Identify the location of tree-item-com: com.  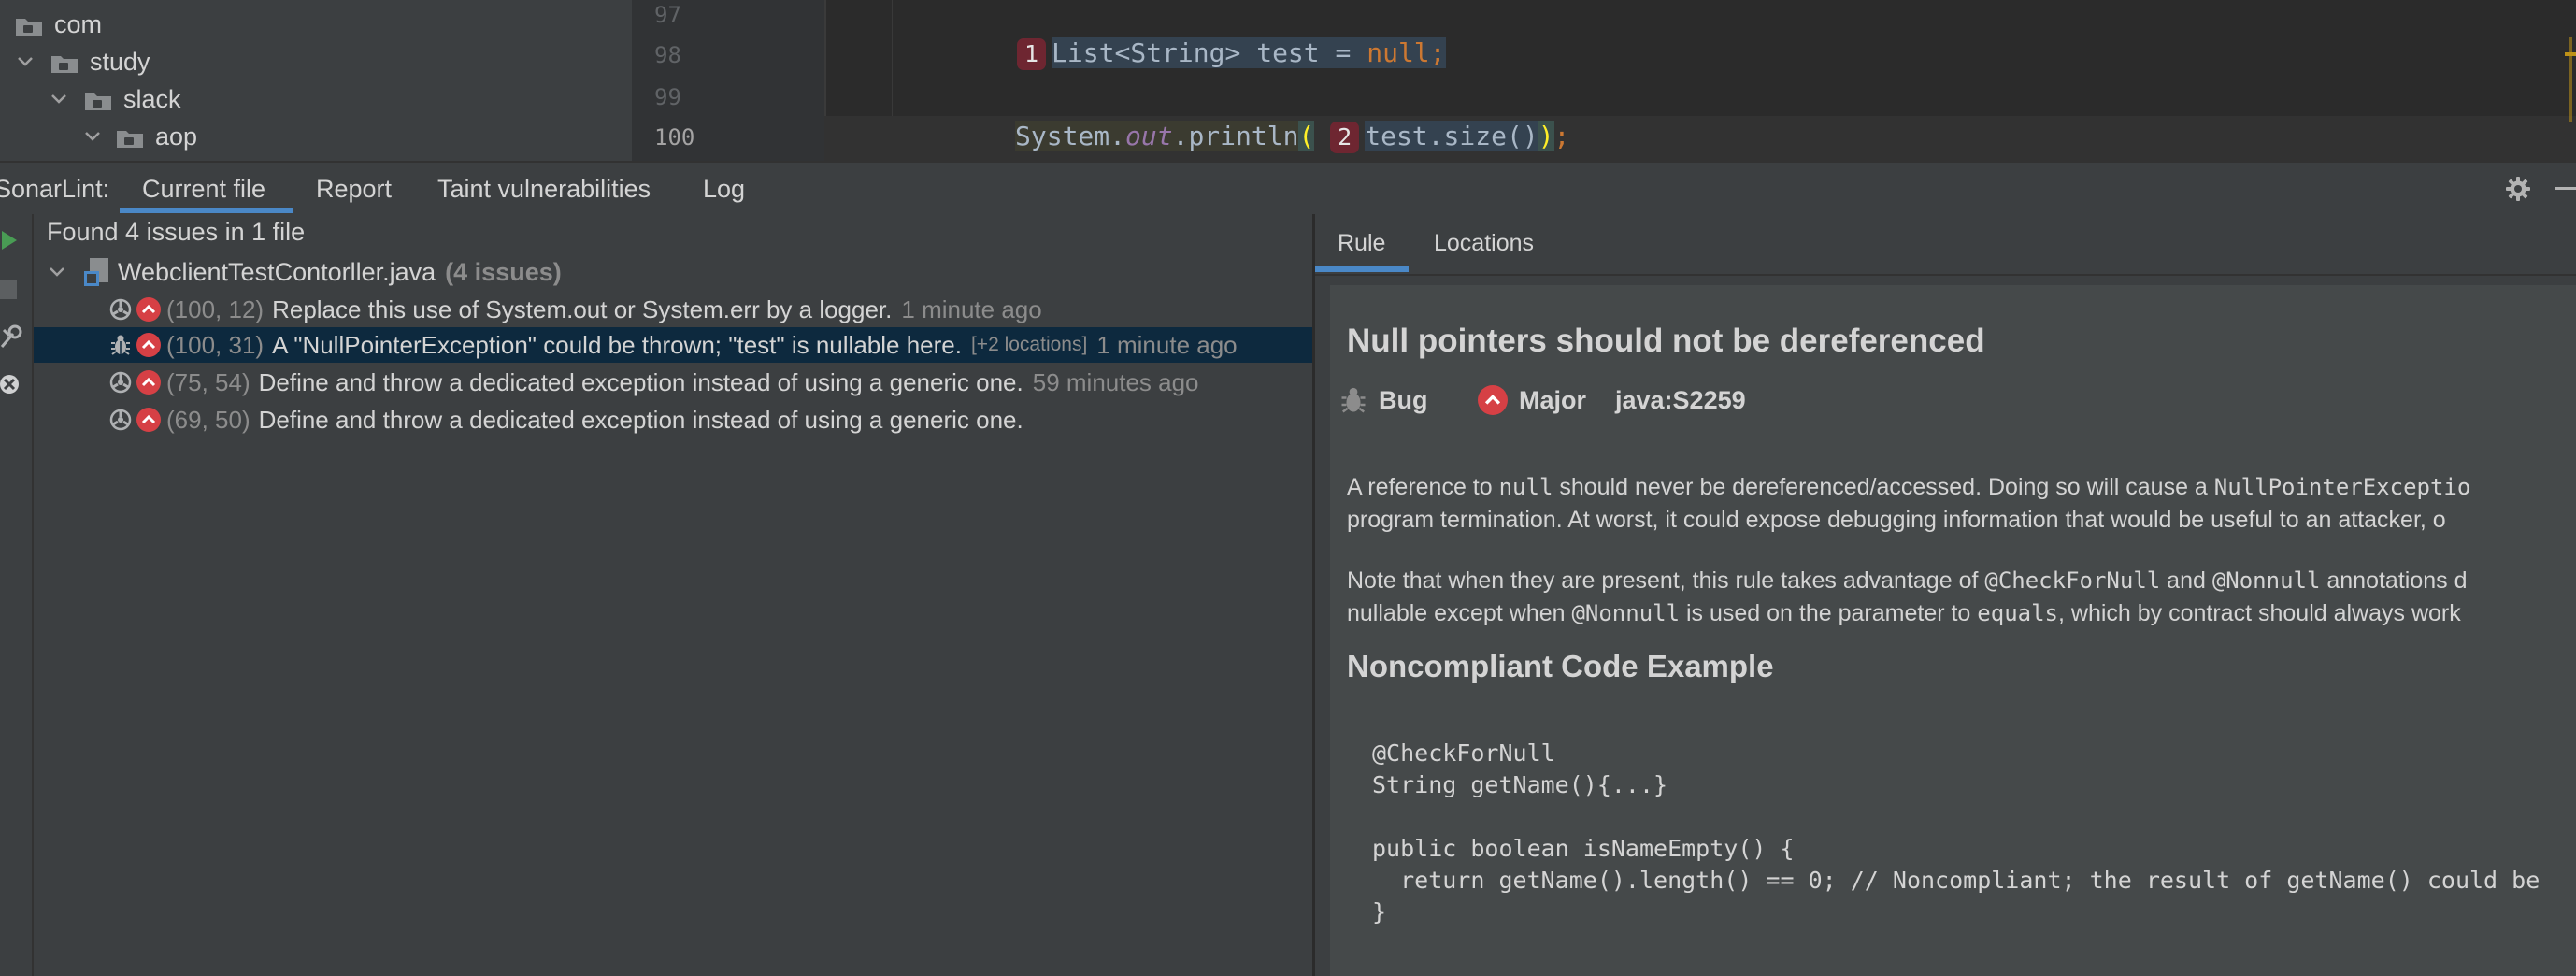
(58, 24).